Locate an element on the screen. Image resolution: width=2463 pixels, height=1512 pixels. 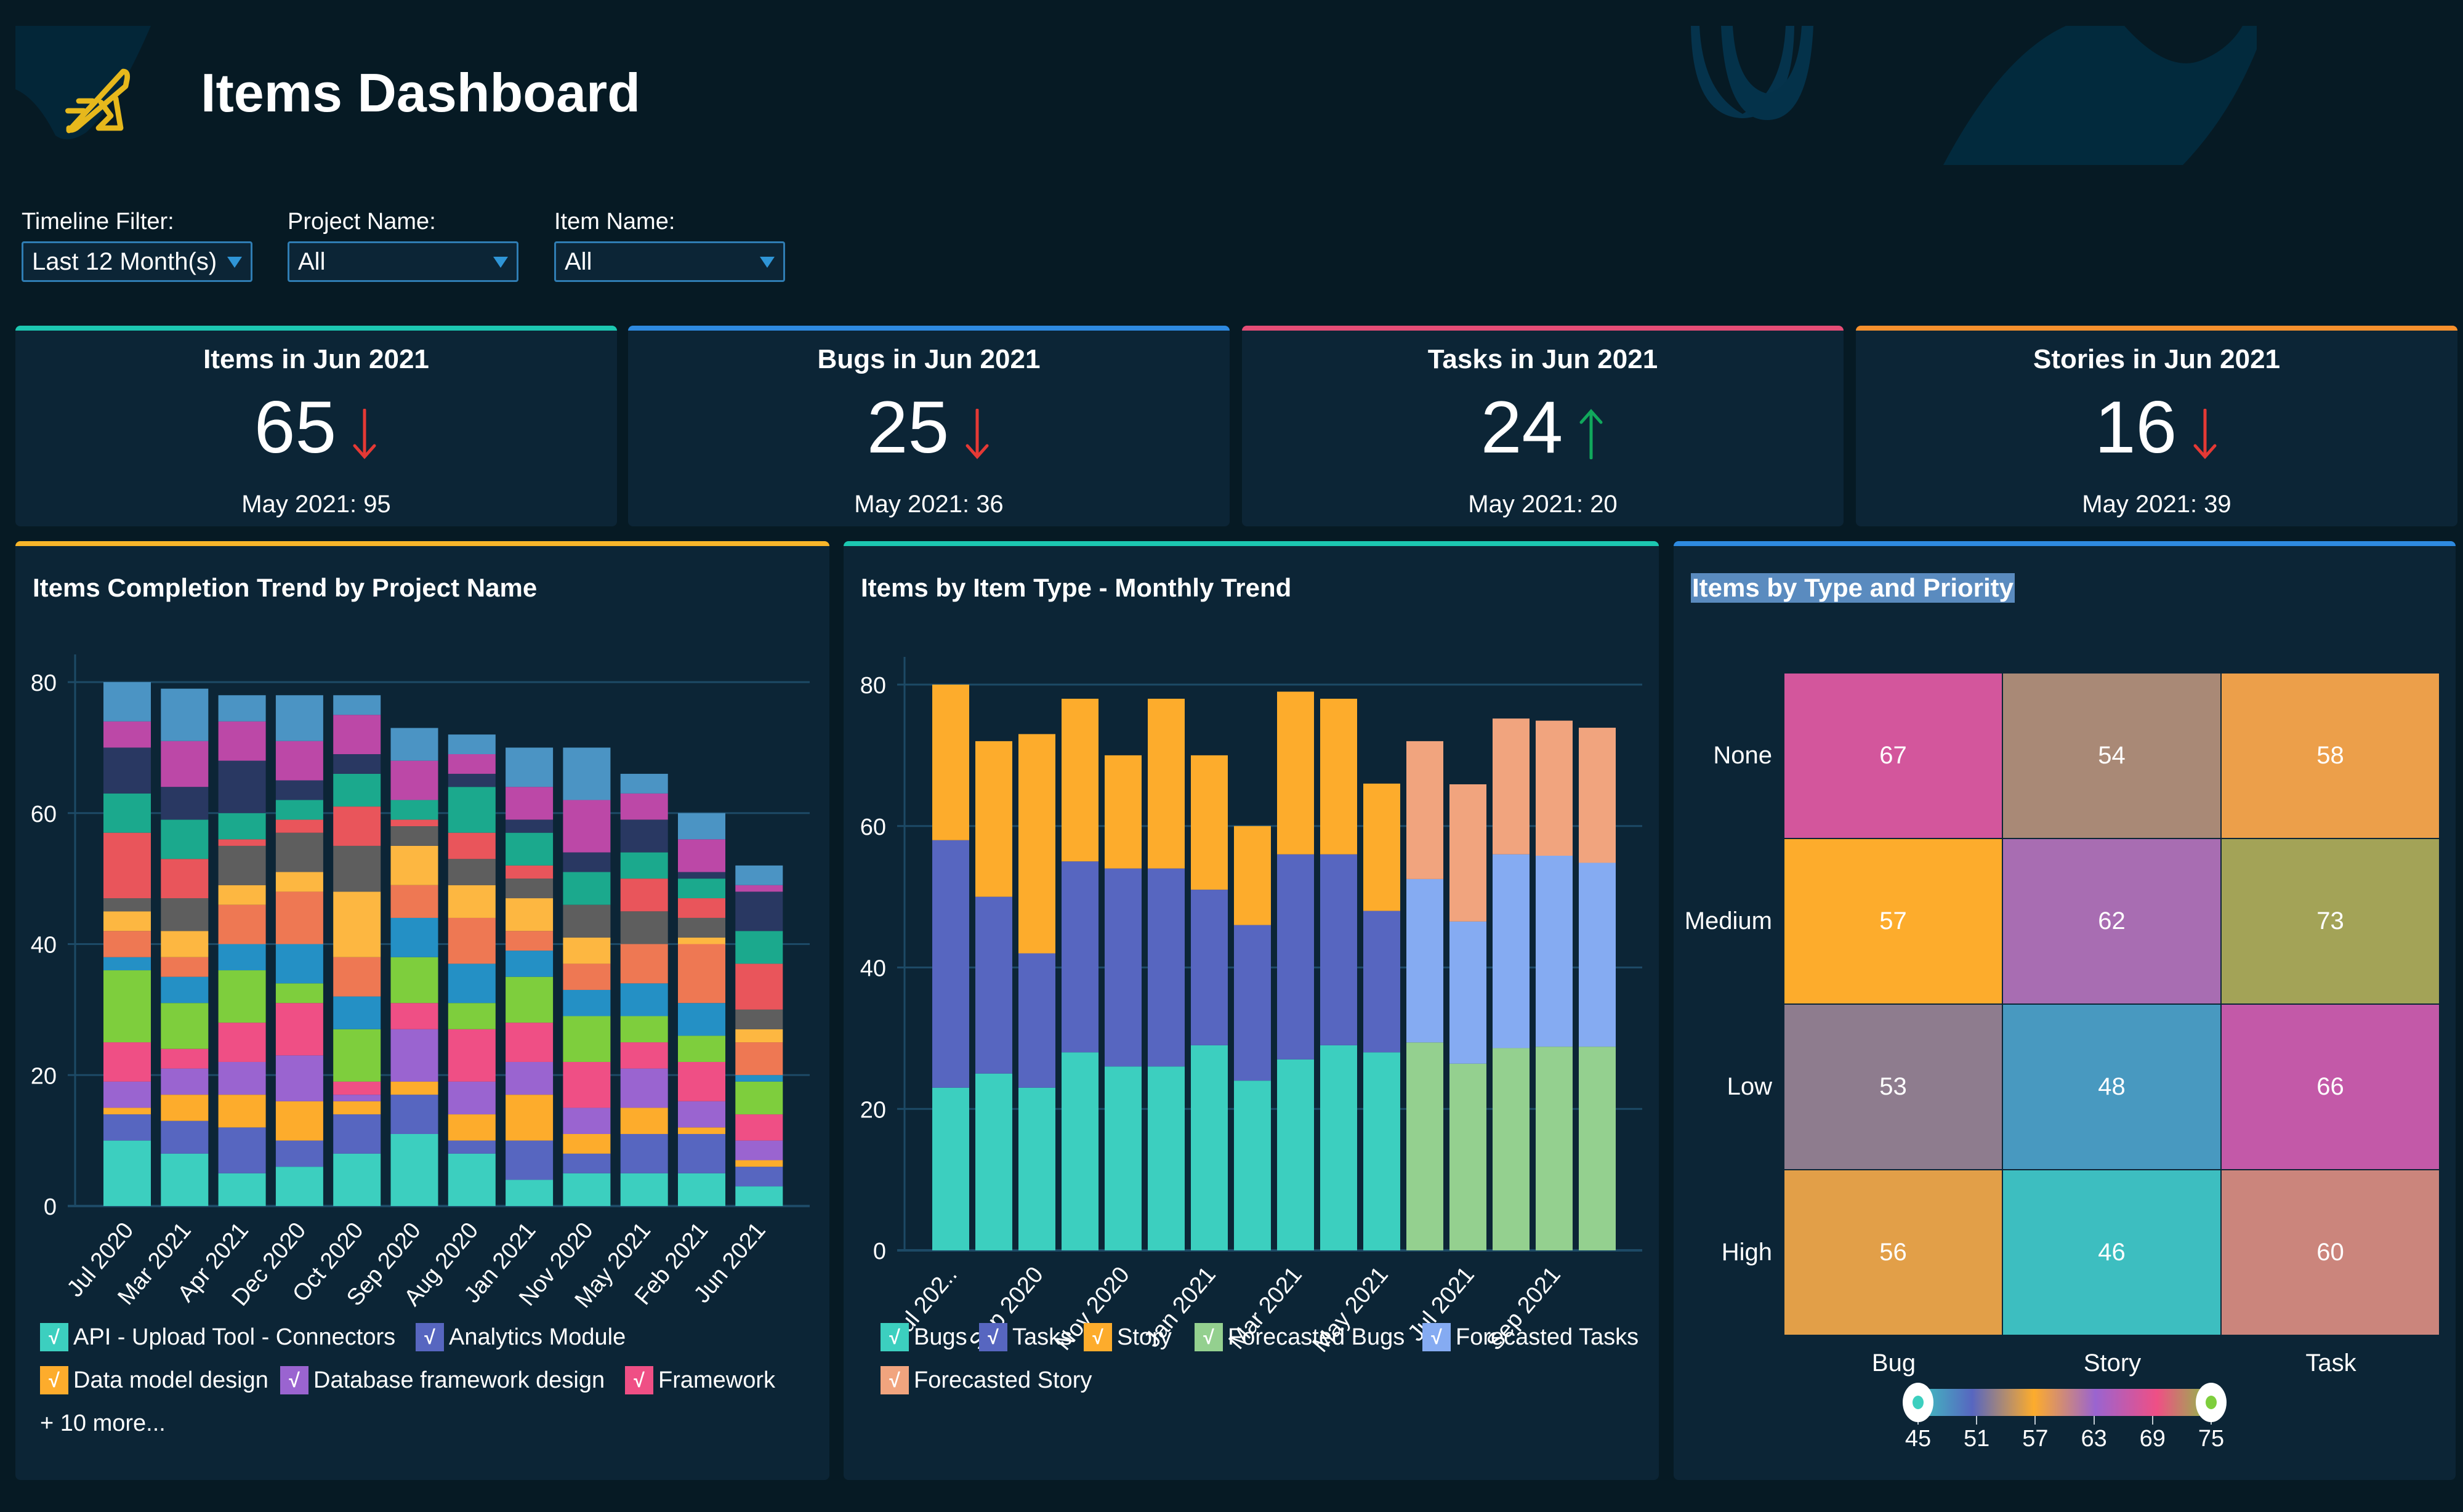
legend-item: √ Bugs is located at coordinates (924, 1337).